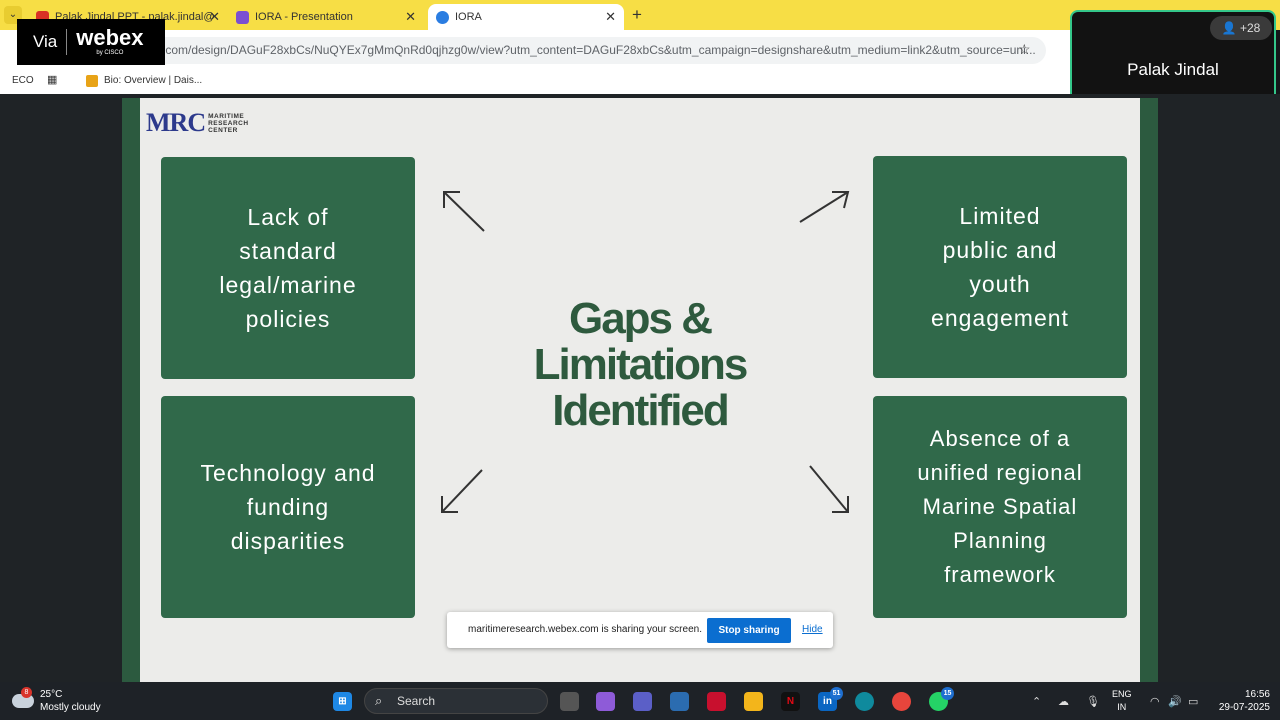  Describe the element at coordinates (716, 701) in the screenshot. I see `mcafee-icon` at that location.